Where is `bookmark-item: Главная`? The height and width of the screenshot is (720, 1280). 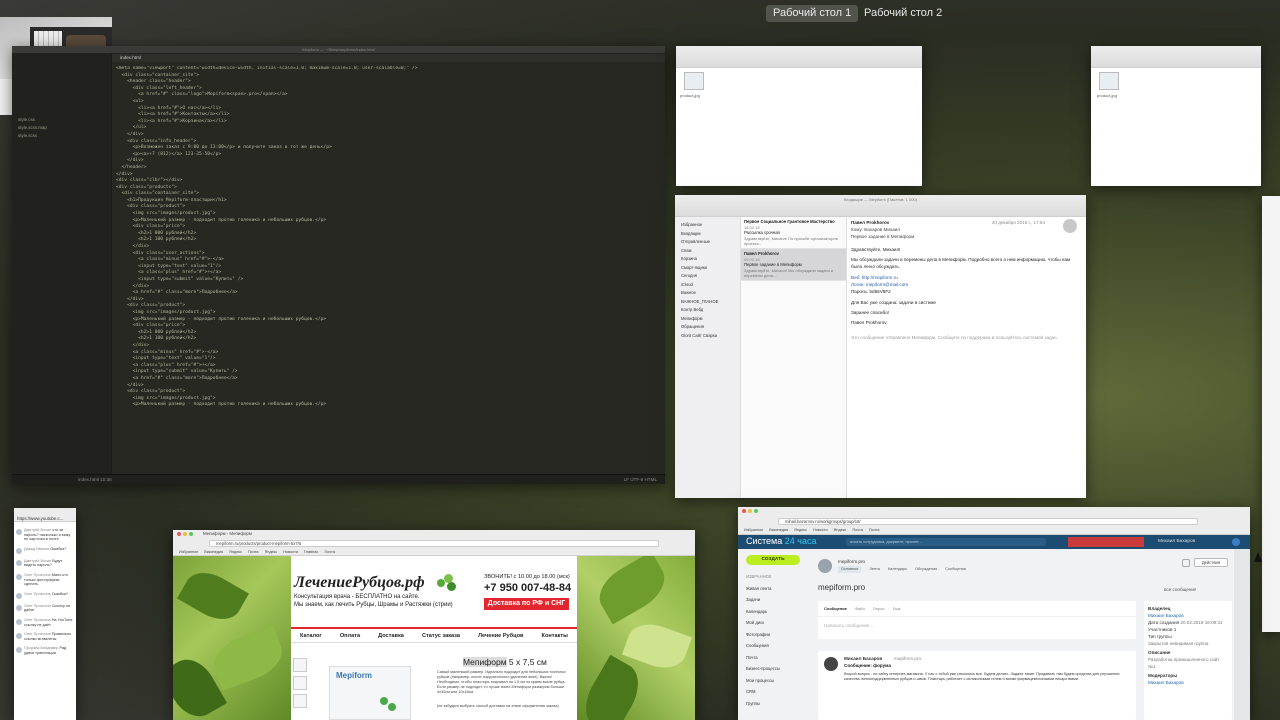
bookmark-item: Главная is located at coordinates (311, 552).